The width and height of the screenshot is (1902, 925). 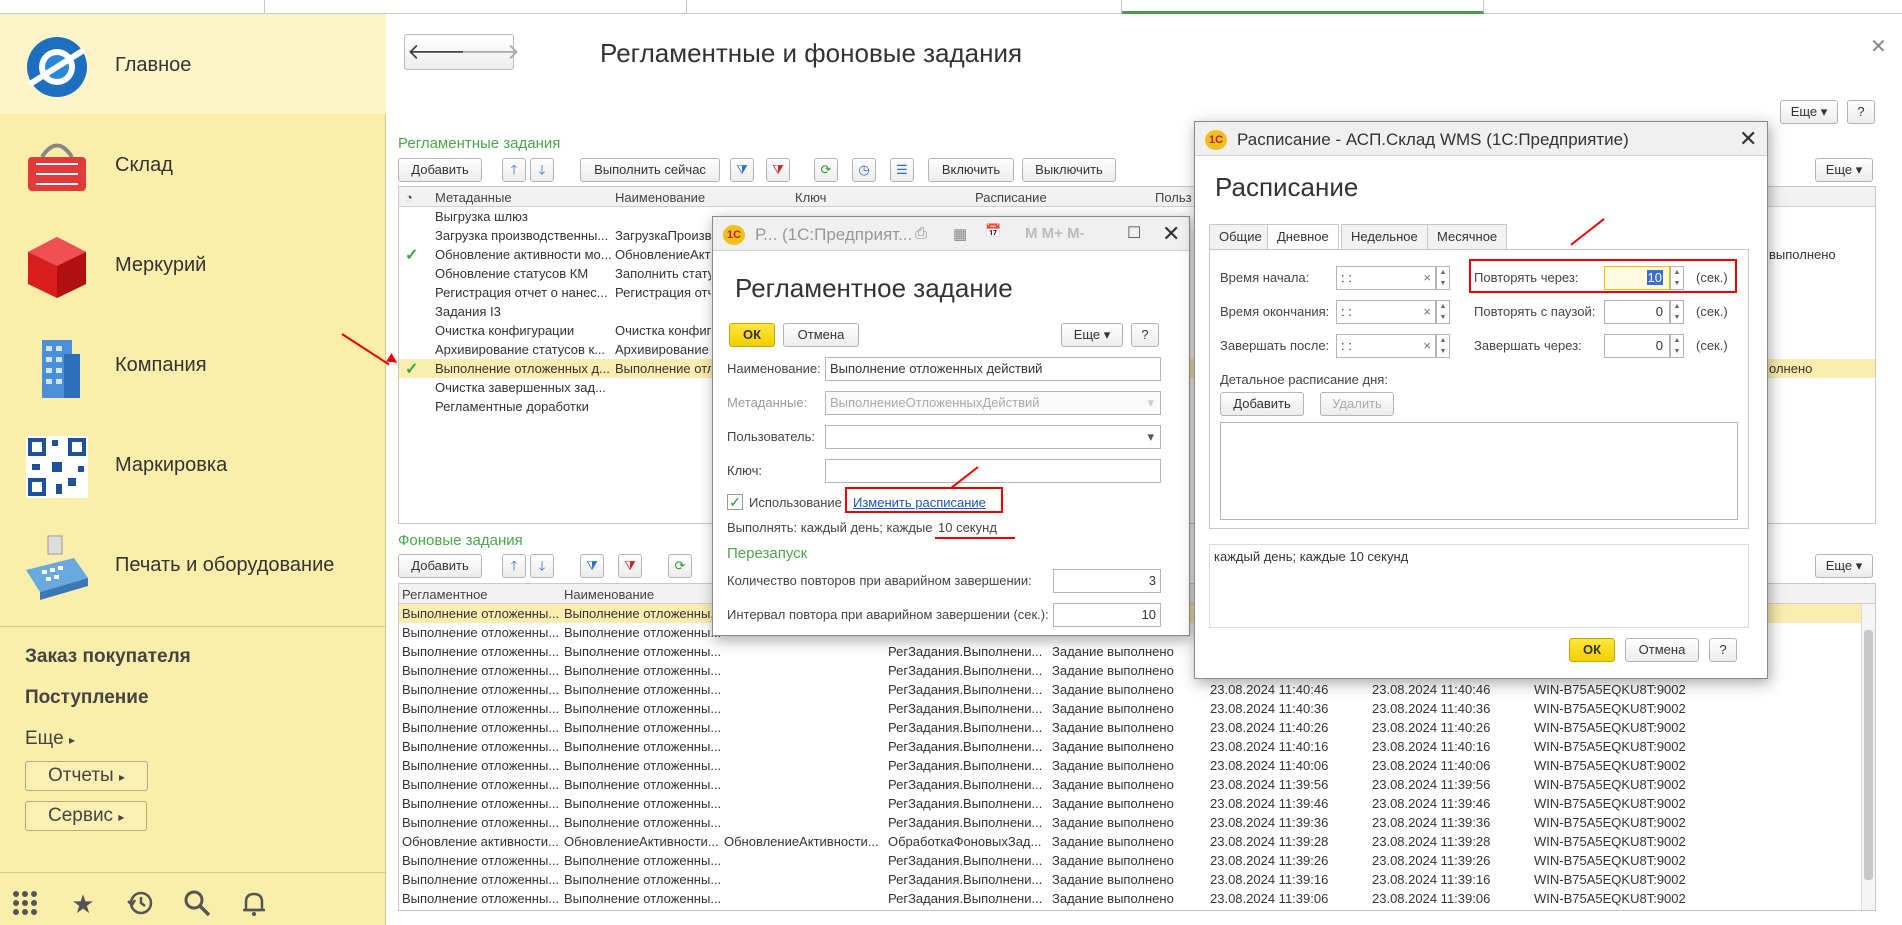 What do you see at coordinates (1240, 237) in the screenshot?
I see `tab-general: Общие` at bounding box center [1240, 237].